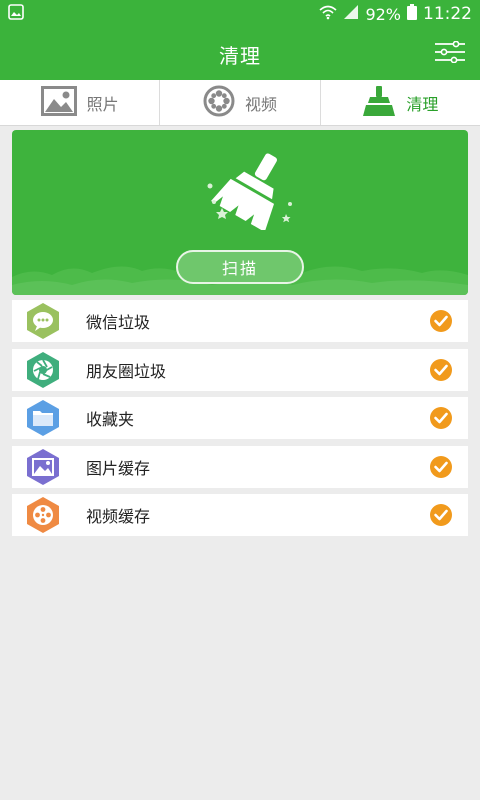 This screenshot has height=800, width=480. I want to click on battery-icon, so click(412, 14).